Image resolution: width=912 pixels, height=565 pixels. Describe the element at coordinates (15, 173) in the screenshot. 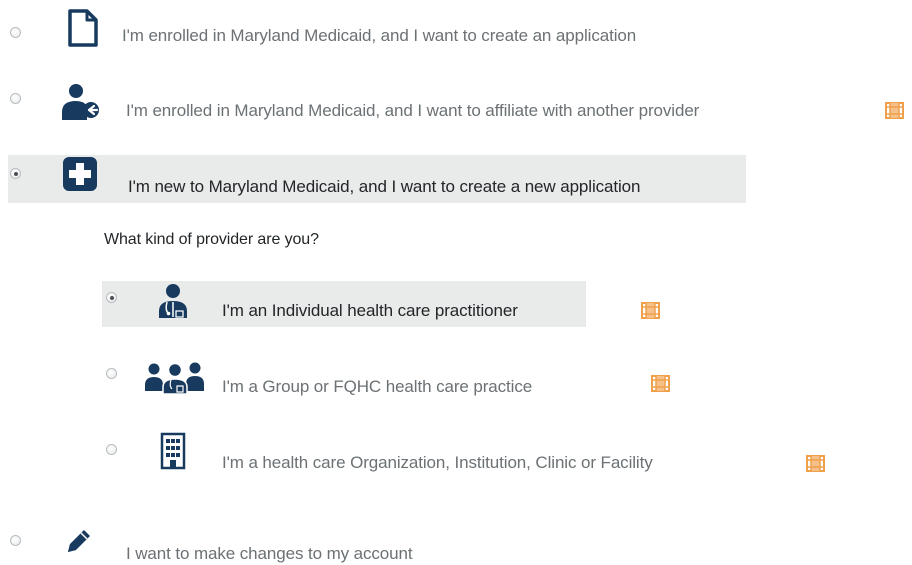

I see `radio-new-application` at that location.